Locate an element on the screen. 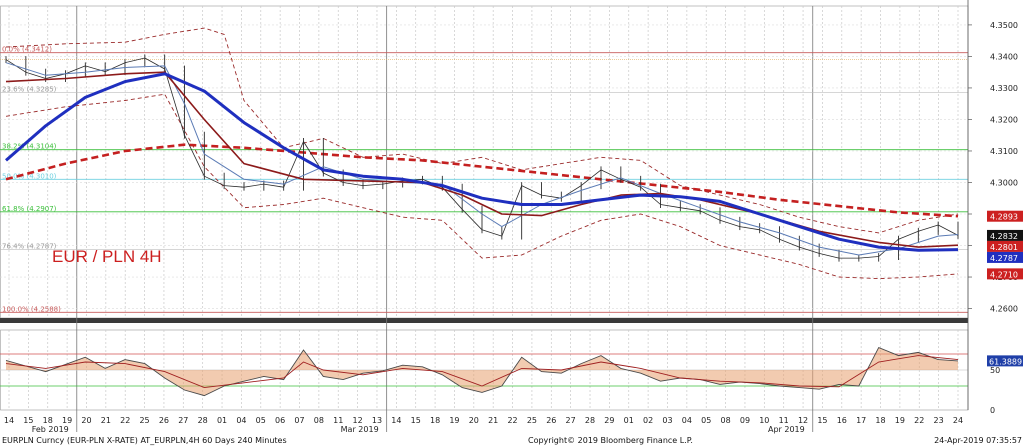 Image resolution: width=1024 pixels, height=446 pixels. last-value-label: 4.2893 is located at coordinates (1004, 217).